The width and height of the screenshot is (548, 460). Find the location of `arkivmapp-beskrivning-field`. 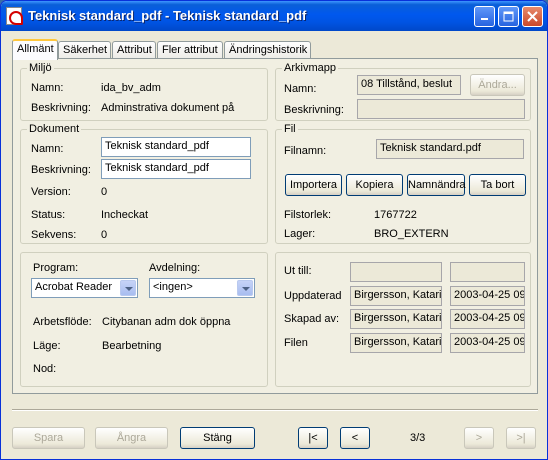

arkivmapp-beskrivning-field is located at coordinates (441, 109).